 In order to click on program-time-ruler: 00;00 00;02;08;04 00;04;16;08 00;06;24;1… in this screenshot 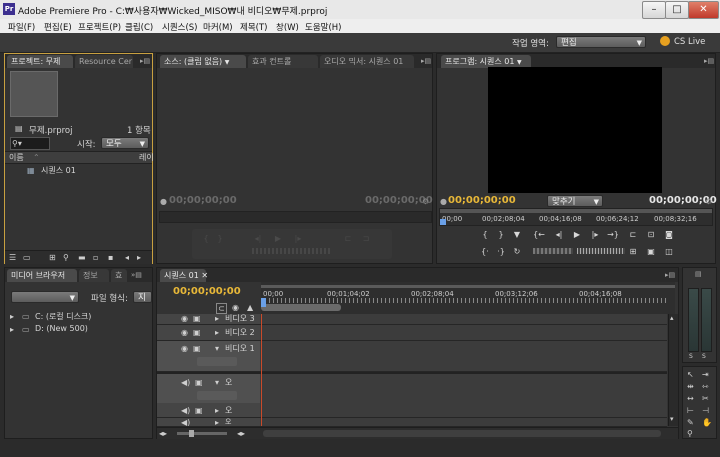, I will do `click(576, 217)`.